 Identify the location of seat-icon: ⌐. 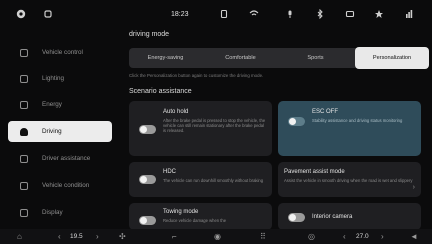
(174, 236).